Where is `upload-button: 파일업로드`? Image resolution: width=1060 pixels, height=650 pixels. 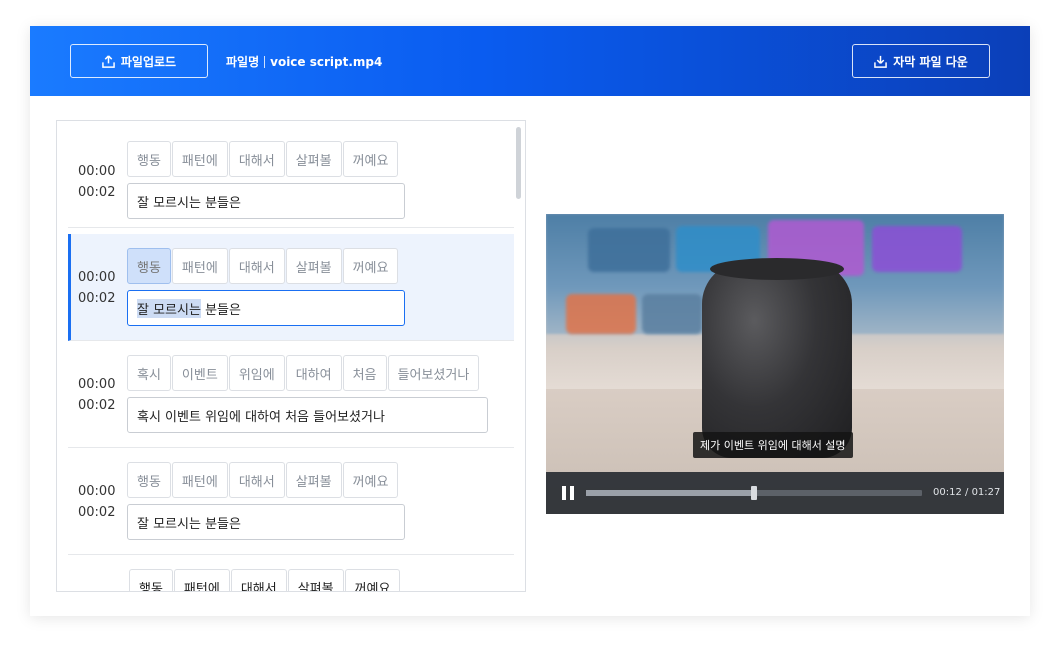 upload-button: 파일업로드 is located at coordinates (139, 61).